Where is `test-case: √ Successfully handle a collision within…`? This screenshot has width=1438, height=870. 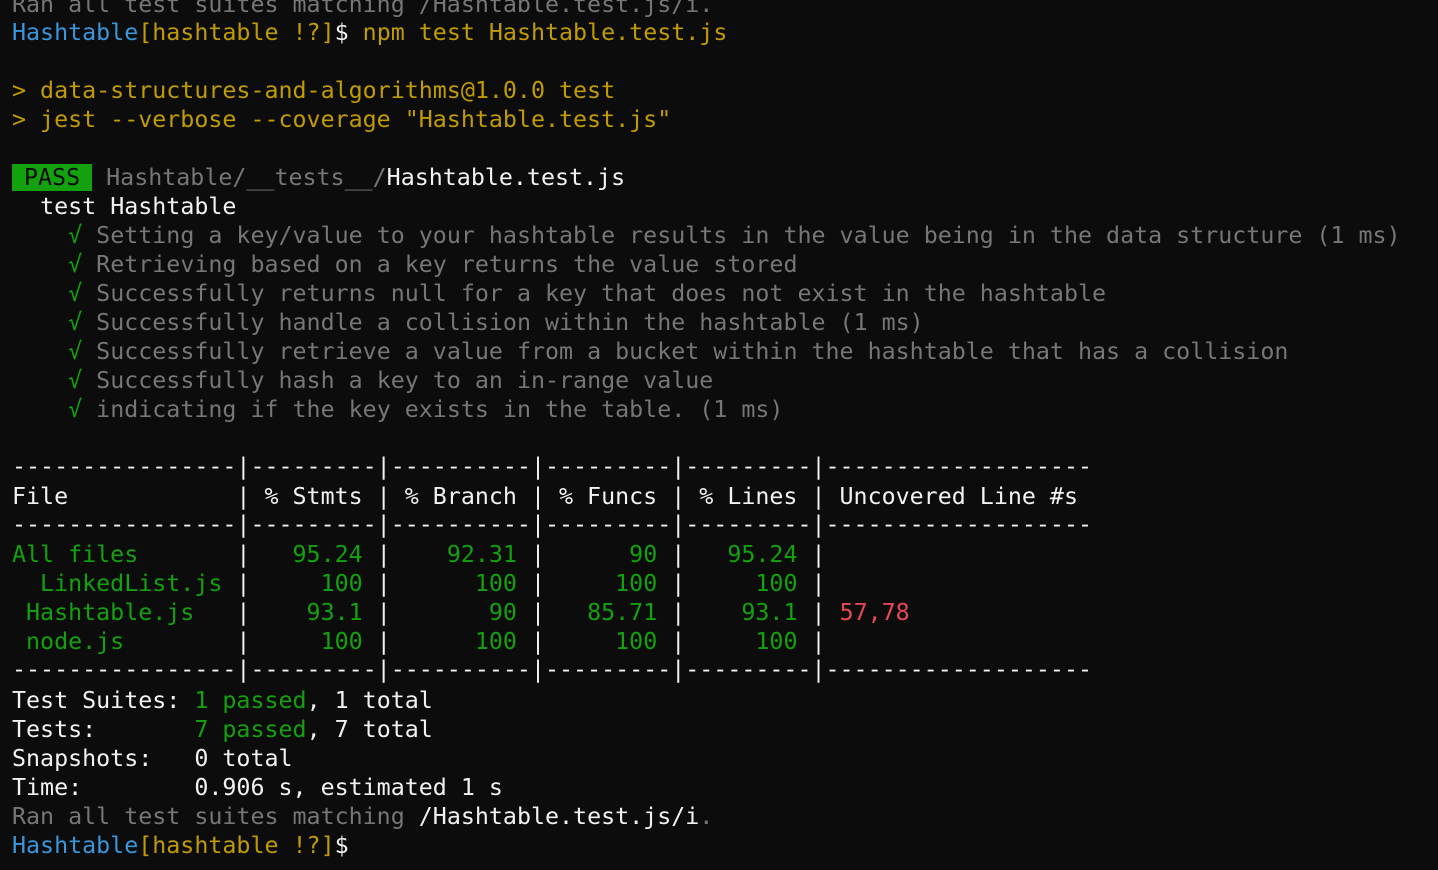
test-case: √ Successfully handle a collision within… is located at coordinates (496, 322).